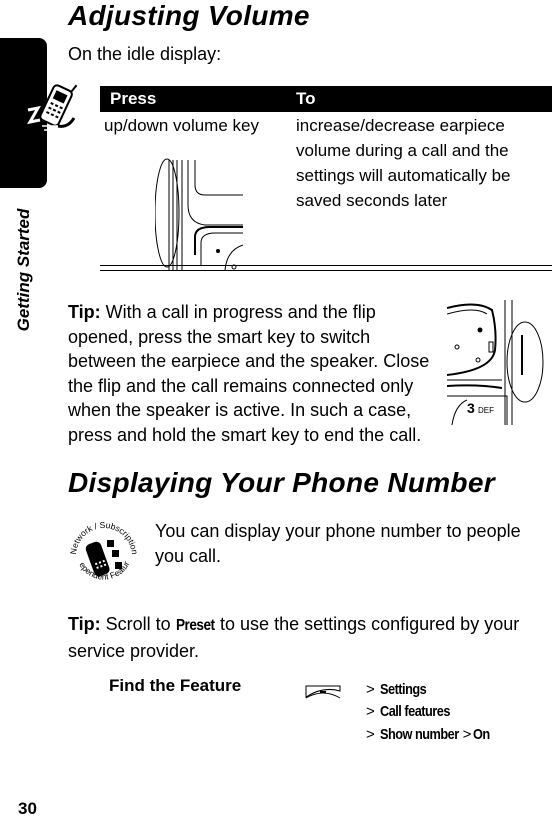  What do you see at coordinates (181, 125) in the screenshot?
I see `cell-press: up/down volume key` at bounding box center [181, 125].